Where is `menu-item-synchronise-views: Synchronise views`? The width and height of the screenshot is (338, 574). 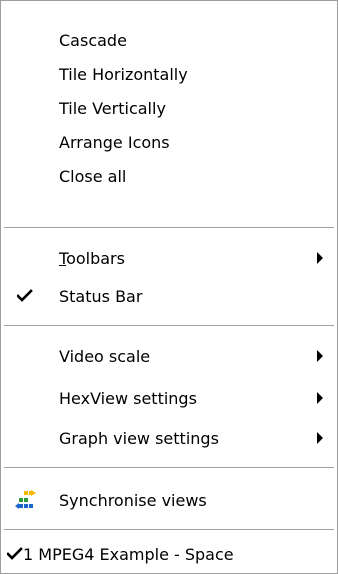 menu-item-synchronise-views: Synchronise views is located at coordinates (169, 500).